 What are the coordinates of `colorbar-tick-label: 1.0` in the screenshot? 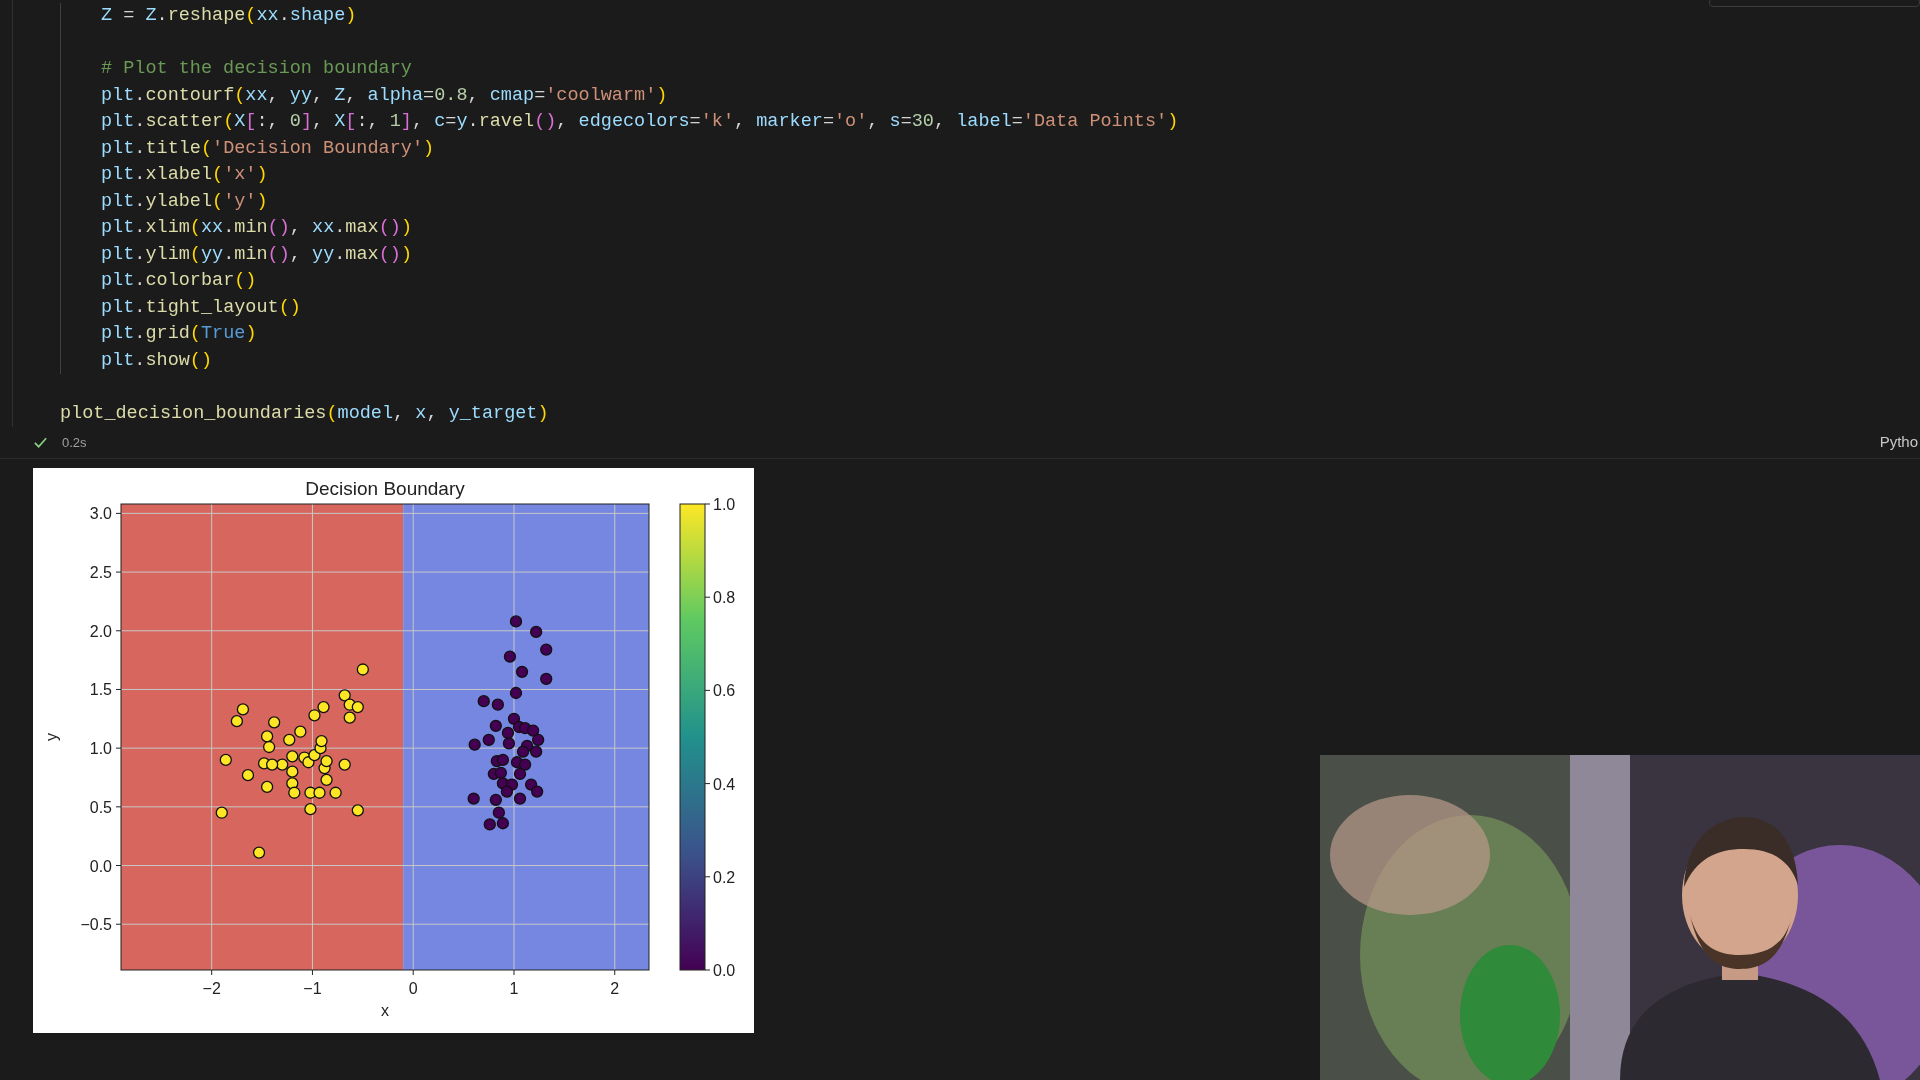 It's located at (724, 504).